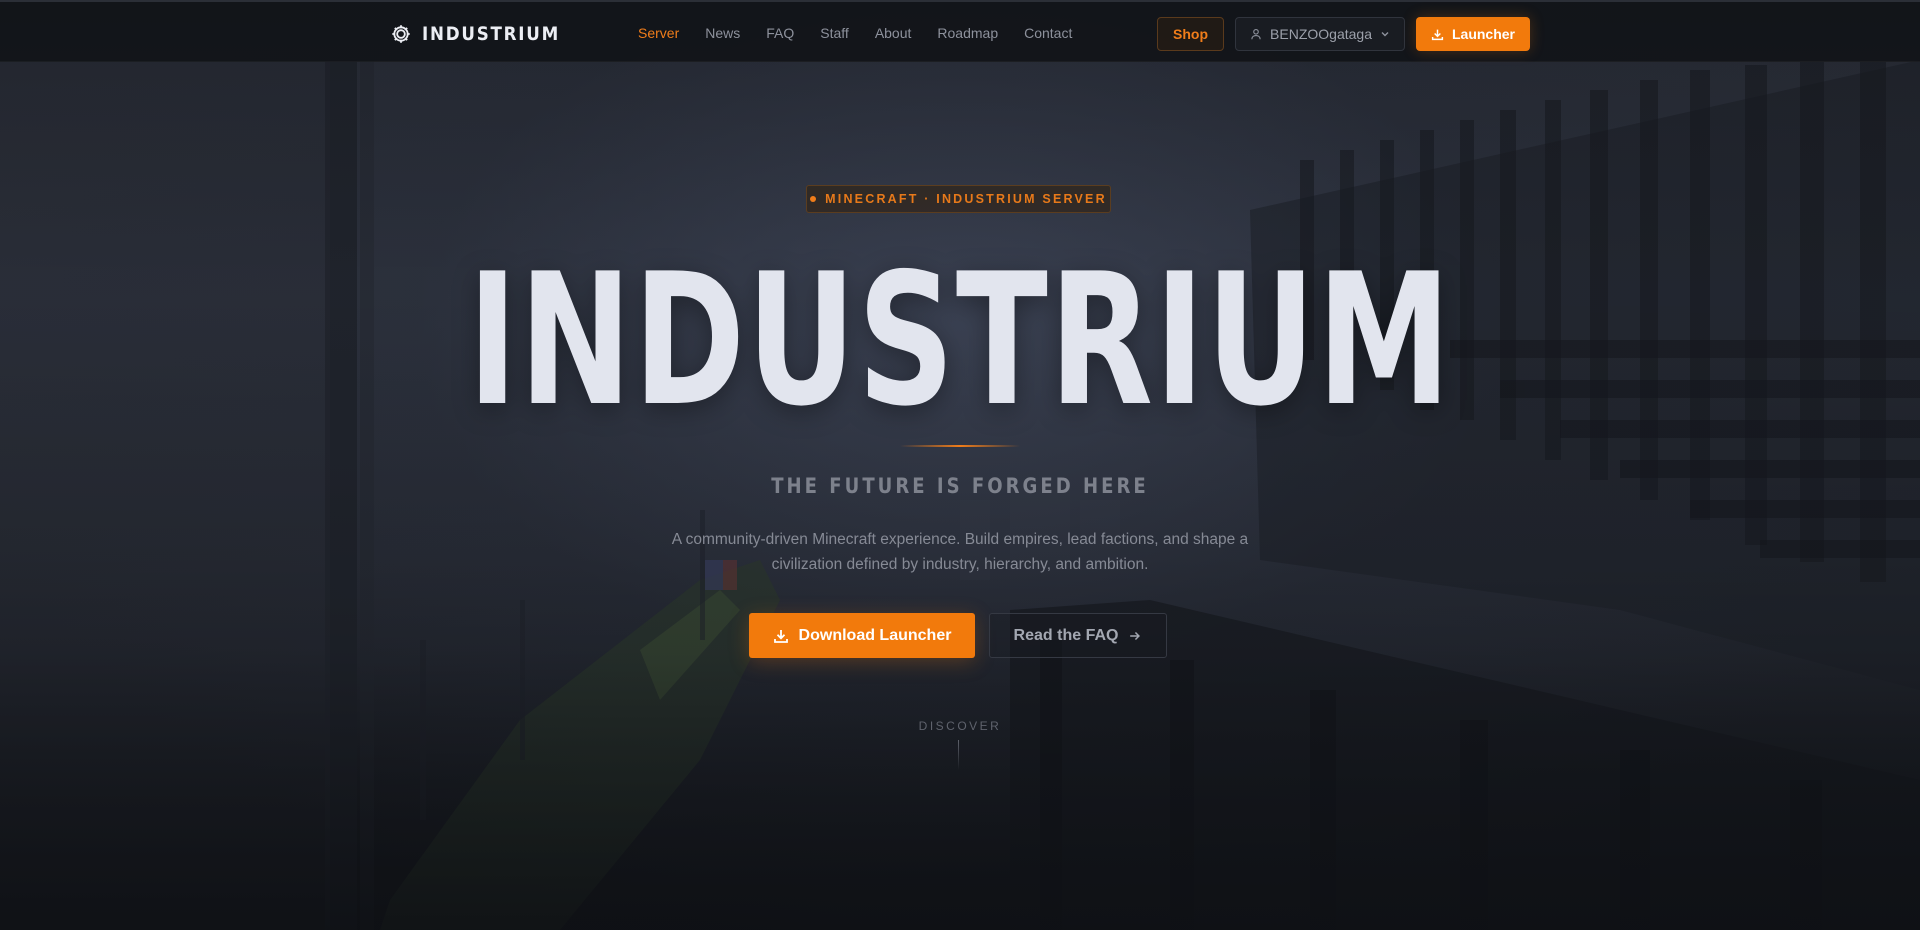 The image size is (1920, 930). I want to click on badge-text: MINECRAFT · INDUSTRIUM SERVER, so click(966, 199).